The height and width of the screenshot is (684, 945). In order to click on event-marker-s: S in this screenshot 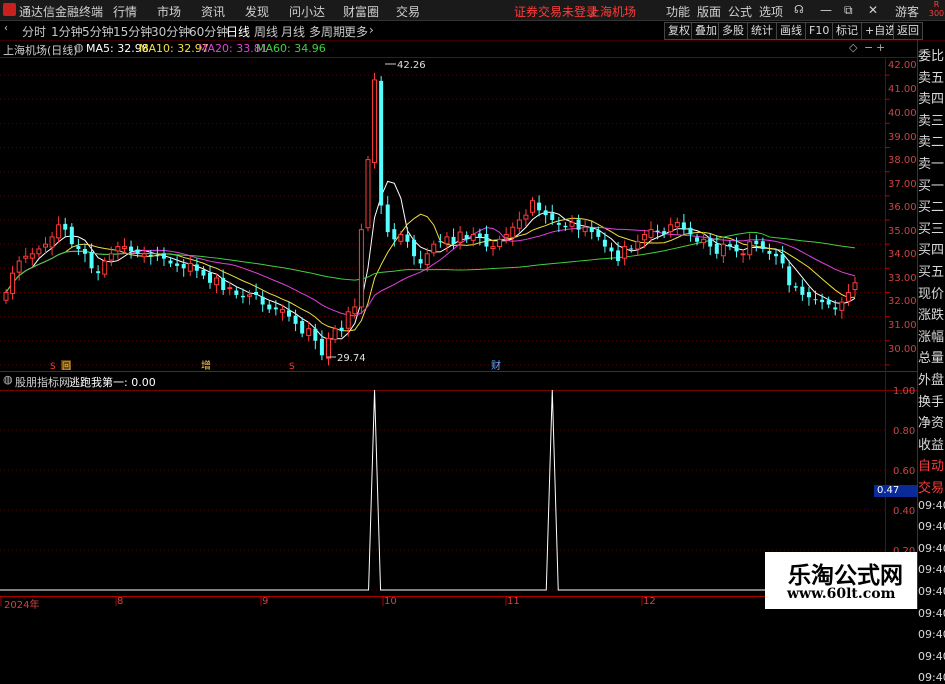, I will do `click(53, 367)`.